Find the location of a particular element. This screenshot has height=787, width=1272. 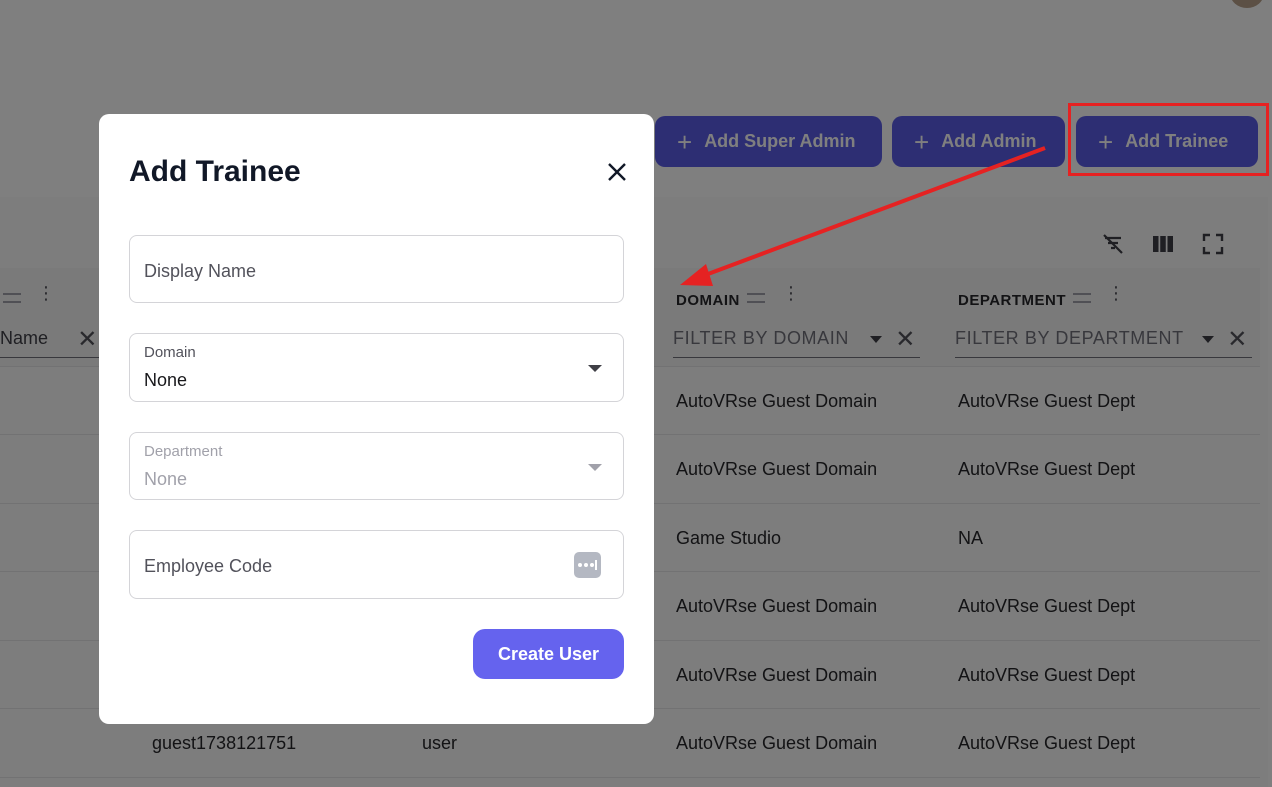

employee-code-placeholder: Employee Code is located at coordinates (208, 566).